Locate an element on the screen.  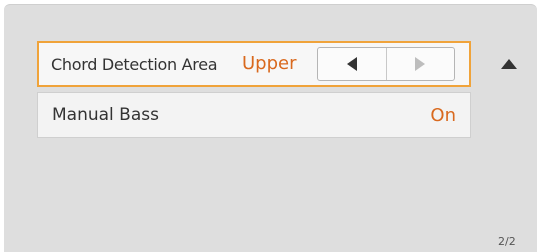
chord-detection-area-value: Upper is located at coordinates (269, 63).